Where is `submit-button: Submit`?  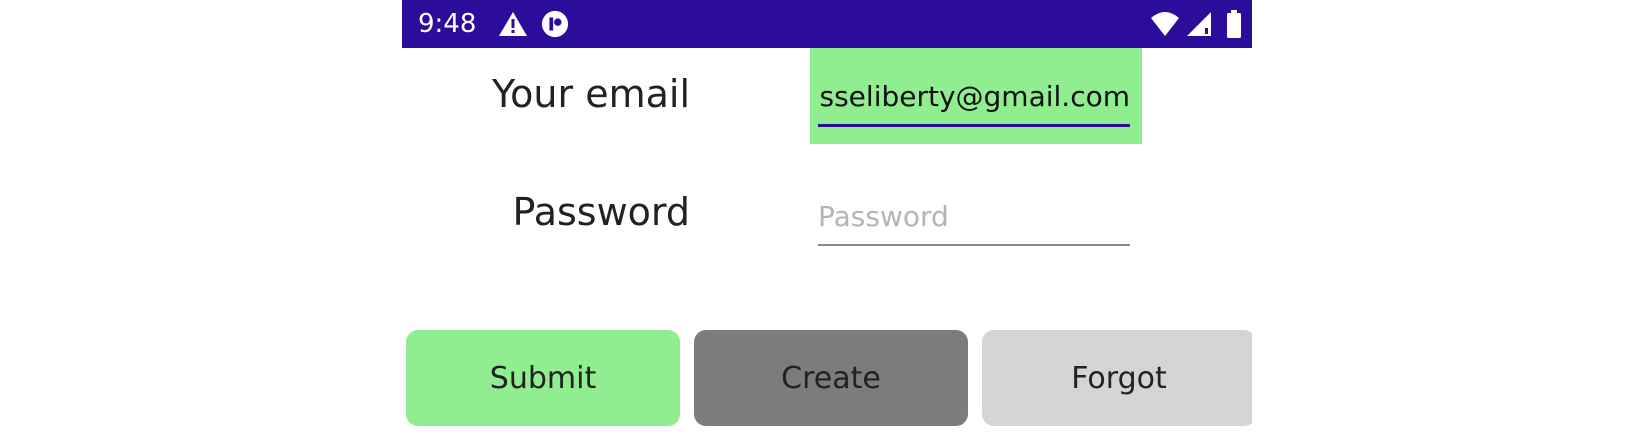
submit-button: Submit is located at coordinates (543, 378).